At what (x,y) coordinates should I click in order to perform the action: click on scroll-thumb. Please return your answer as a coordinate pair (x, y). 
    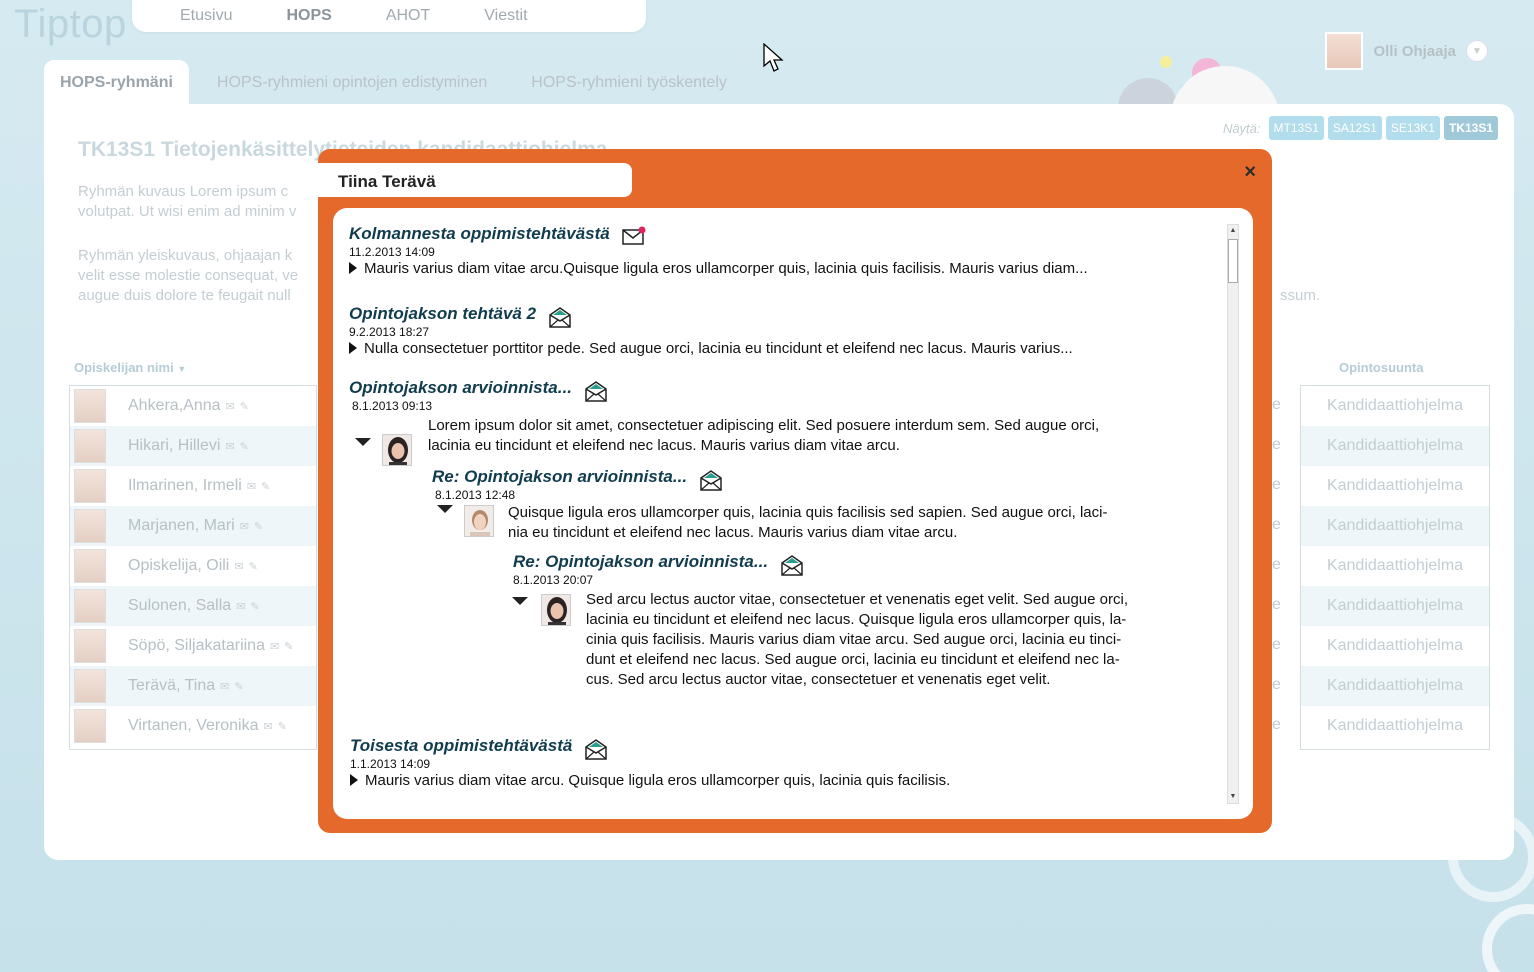
    Looking at the image, I should click on (1233, 261).